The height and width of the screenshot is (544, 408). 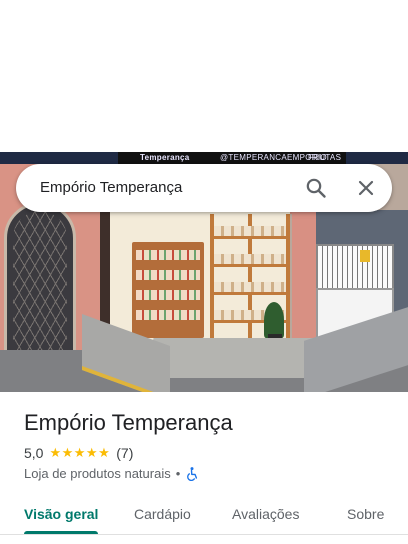 I want to click on search-icon, so click(x=316, y=188).